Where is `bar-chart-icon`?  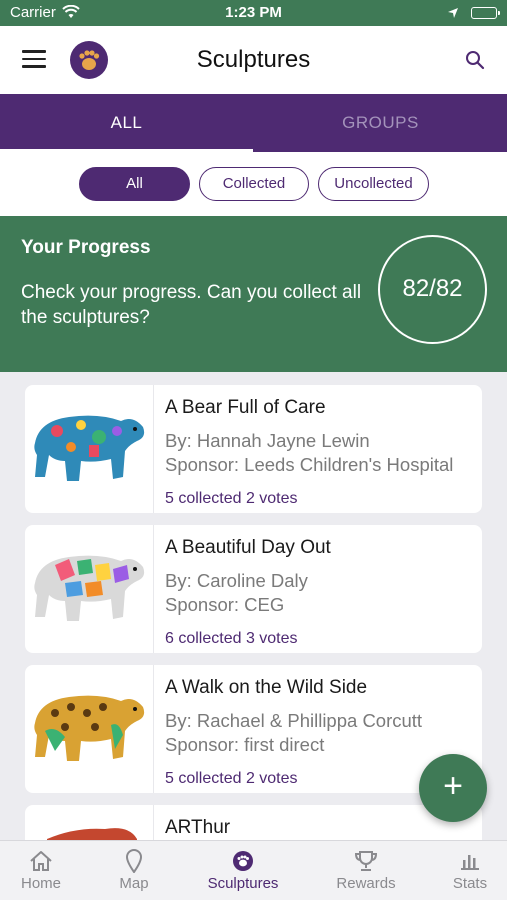 bar-chart-icon is located at coordinates (468, 861).